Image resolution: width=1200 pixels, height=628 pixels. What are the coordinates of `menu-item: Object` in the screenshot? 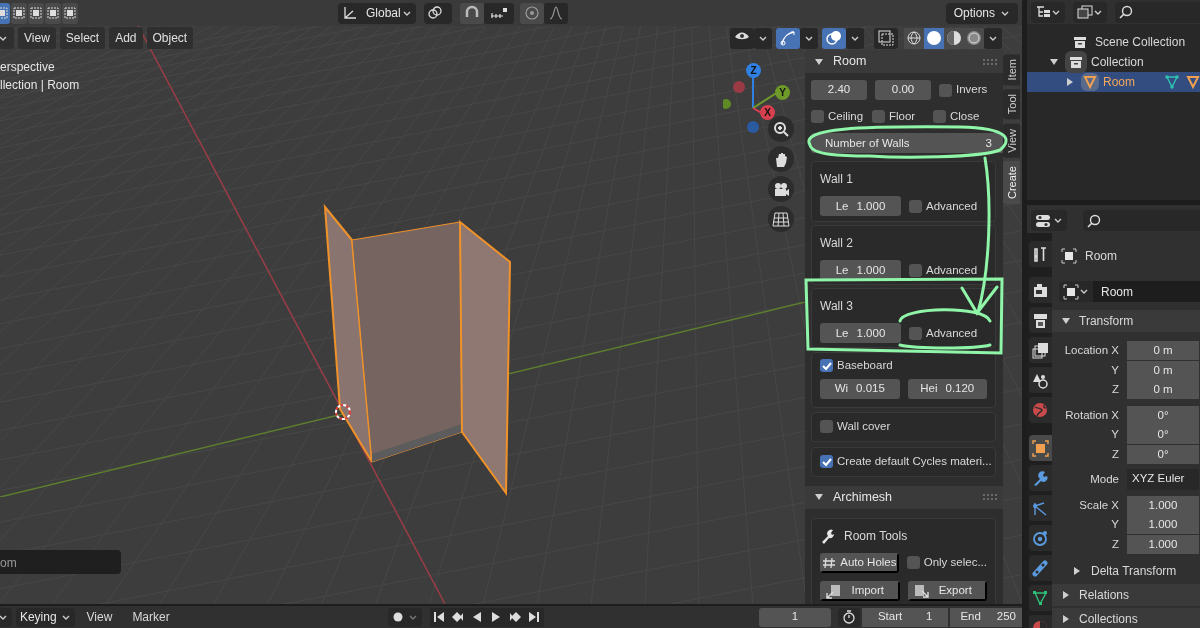 It's located at (170, 38).